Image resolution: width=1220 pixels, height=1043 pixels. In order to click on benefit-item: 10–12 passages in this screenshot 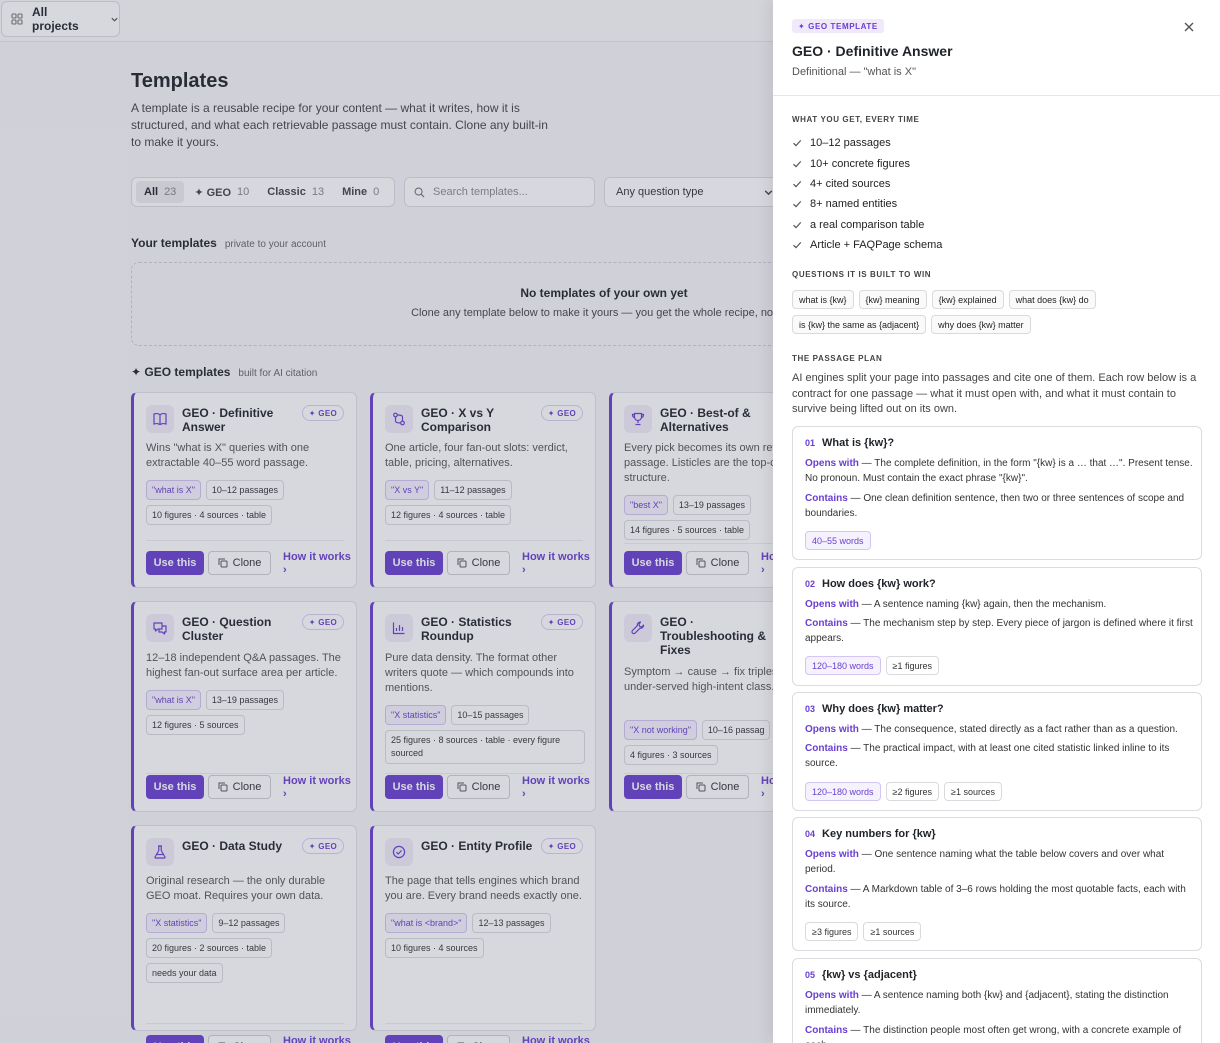, I will do `click(867, 143)`.